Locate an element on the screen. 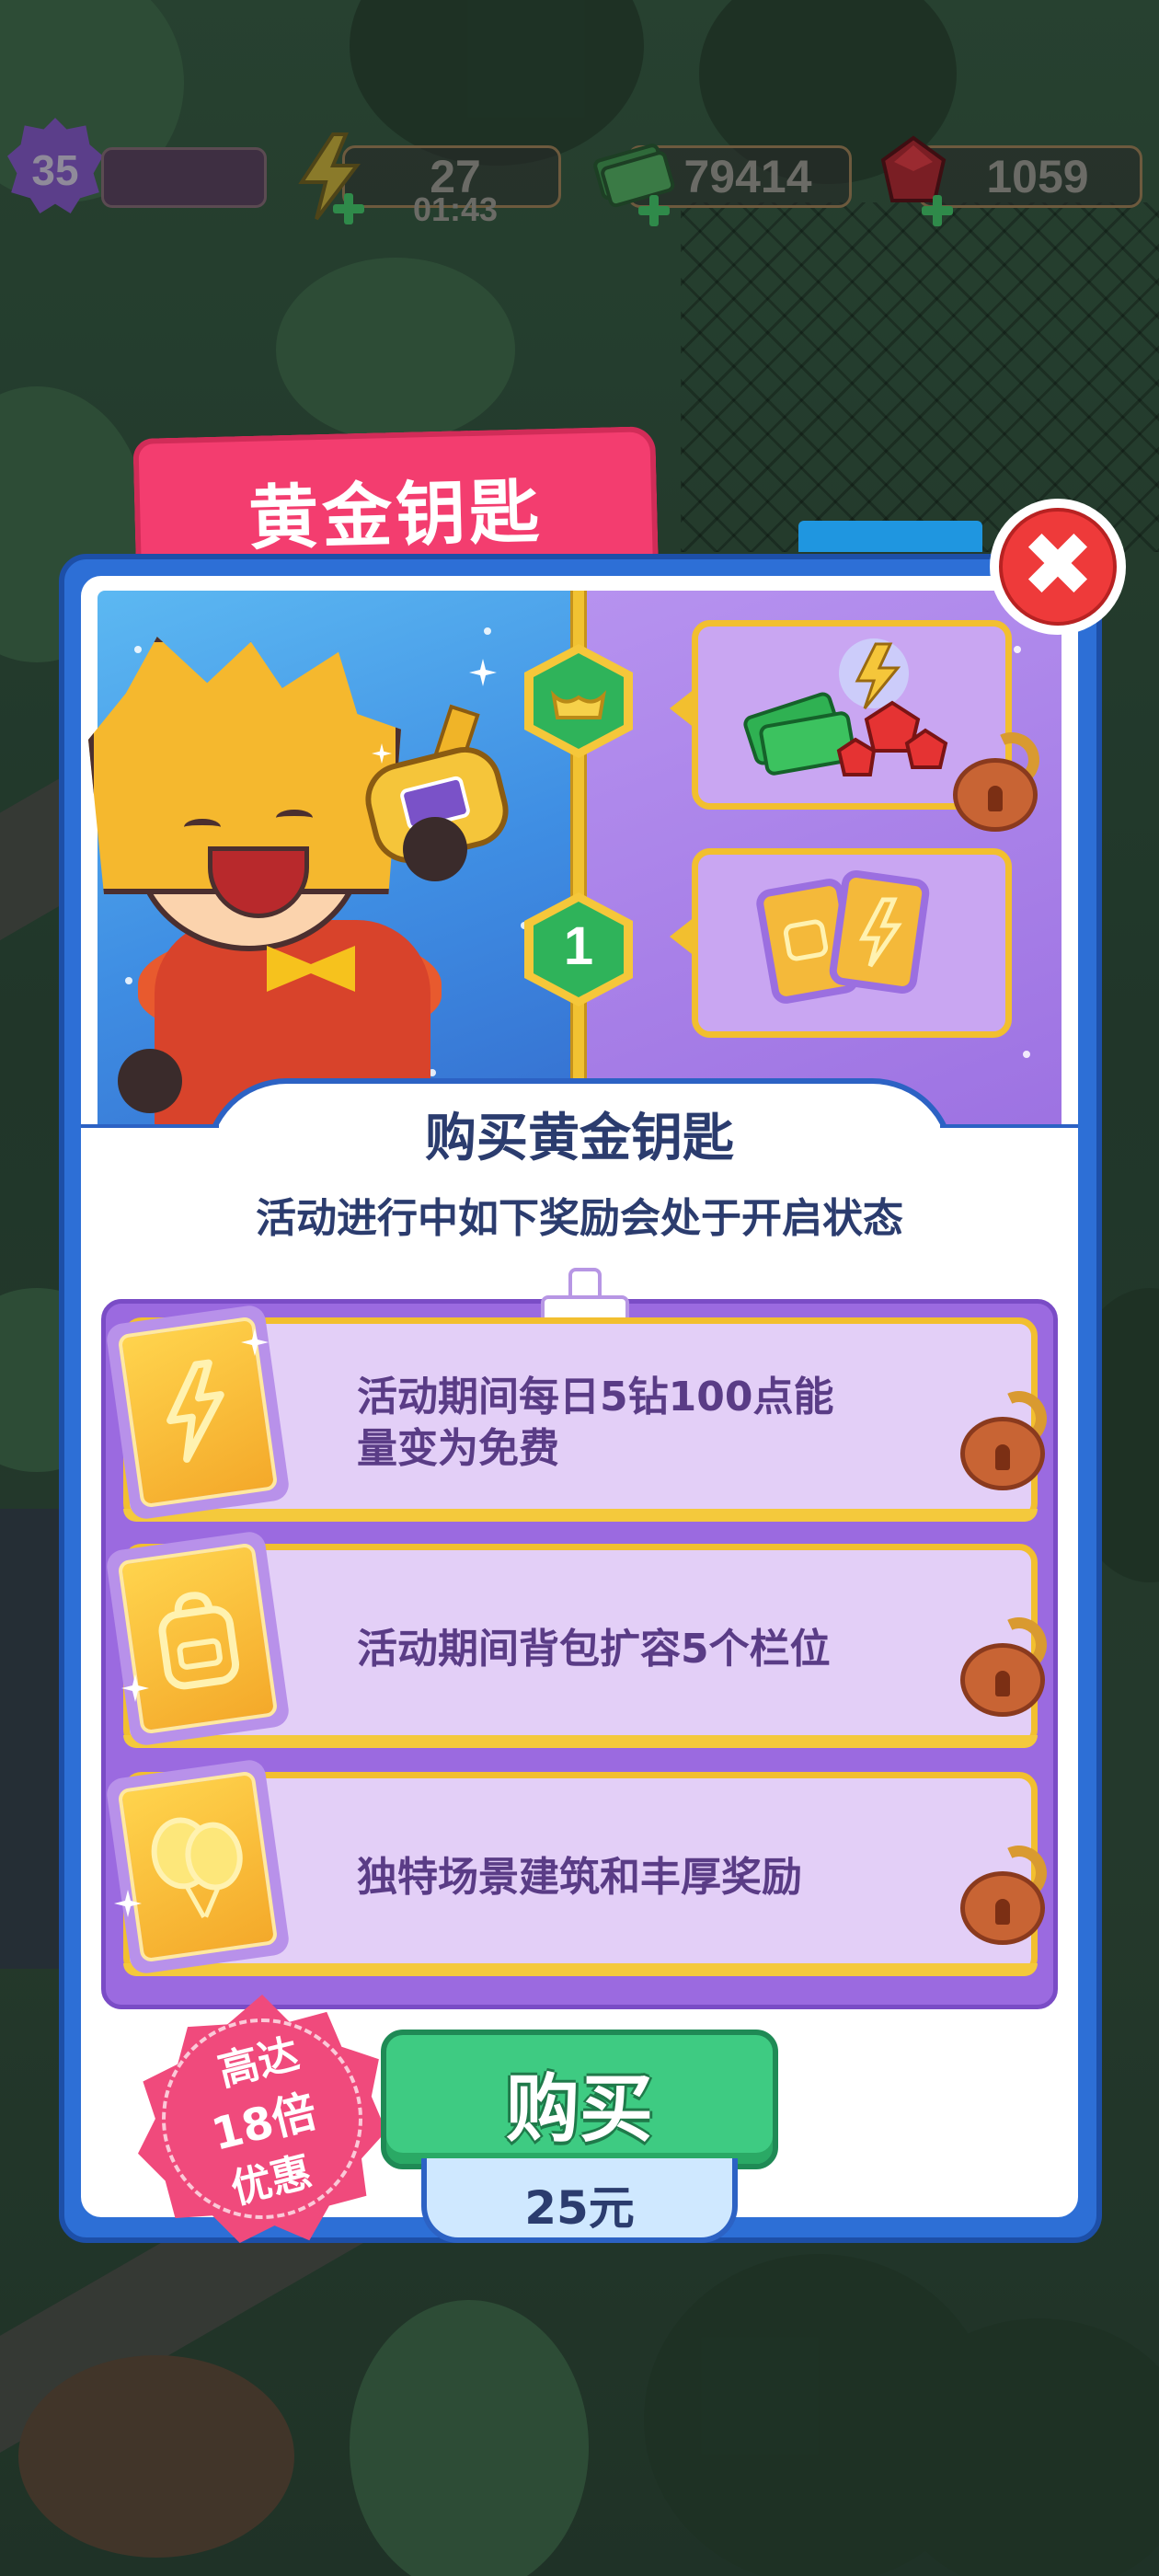 The height and width of the screenshot is (2576, 1159). tier-1-label: 1 is located at coordinates (578, 946).